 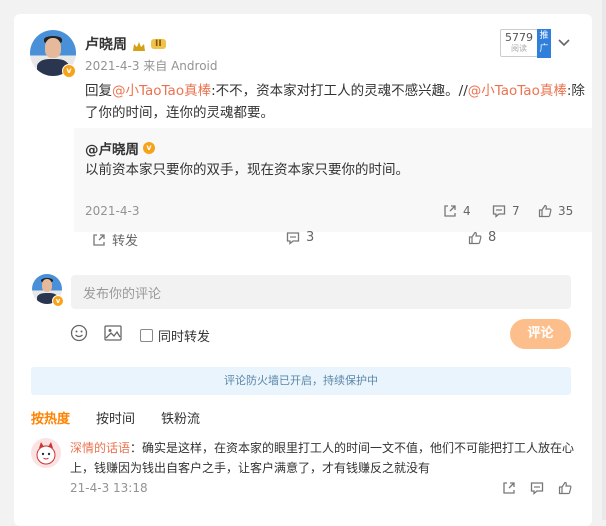 What do you see at coordinates (564, 41) in the screenshot?
I see `chevron-down-icon` at bounding box center [564, 41].